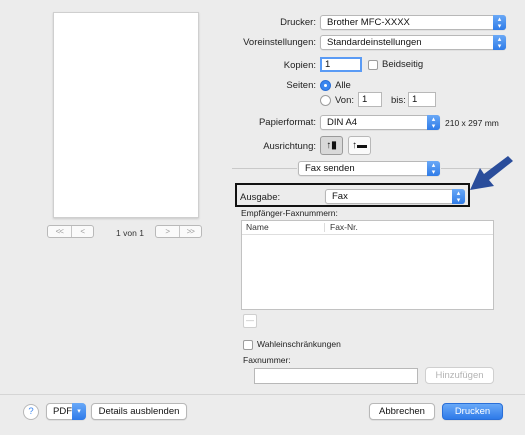  I want to click on landscape-icon: ↑▬, so click(359, 145).